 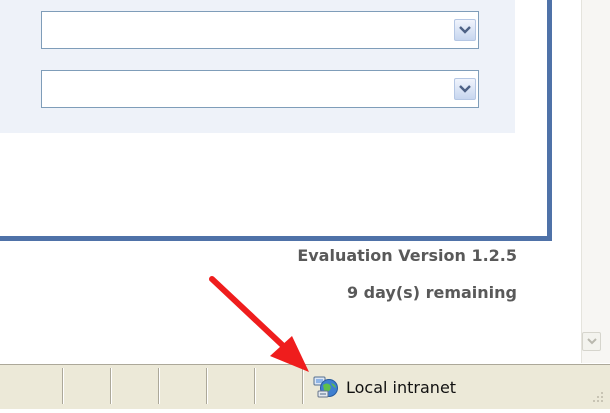 What do you see at coordinates (305, 411) in the screenshot?
I see `window-bottom-edge` at bounding box center [305, 411].